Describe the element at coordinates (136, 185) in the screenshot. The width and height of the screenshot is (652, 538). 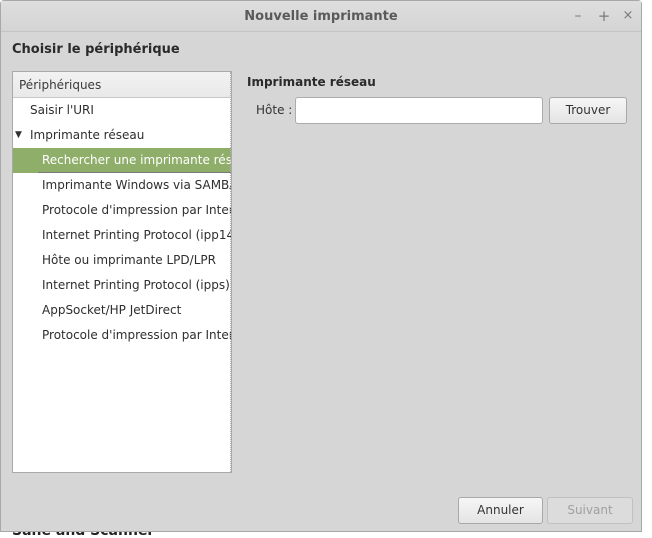
I see `device-item-label: Imprimante Windows via SAMBA` at that location.